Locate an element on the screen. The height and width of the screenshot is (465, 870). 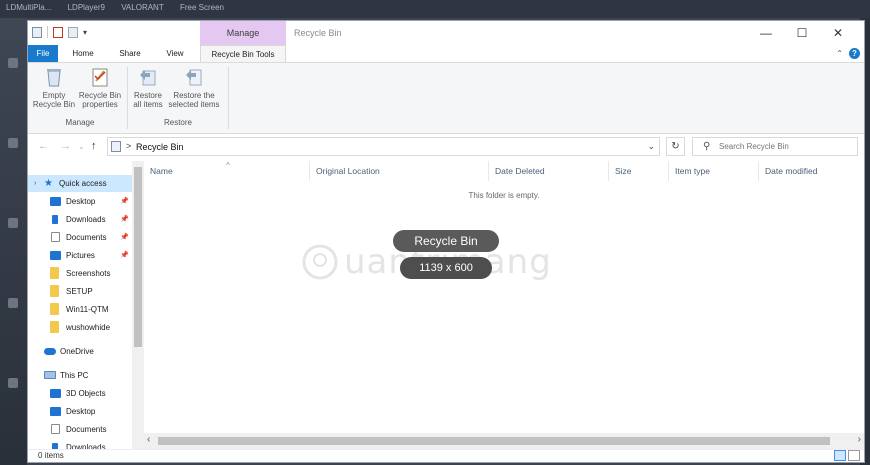
nav-item-win11-qtm: Win11-QTM is located at coordinates (80, 309).